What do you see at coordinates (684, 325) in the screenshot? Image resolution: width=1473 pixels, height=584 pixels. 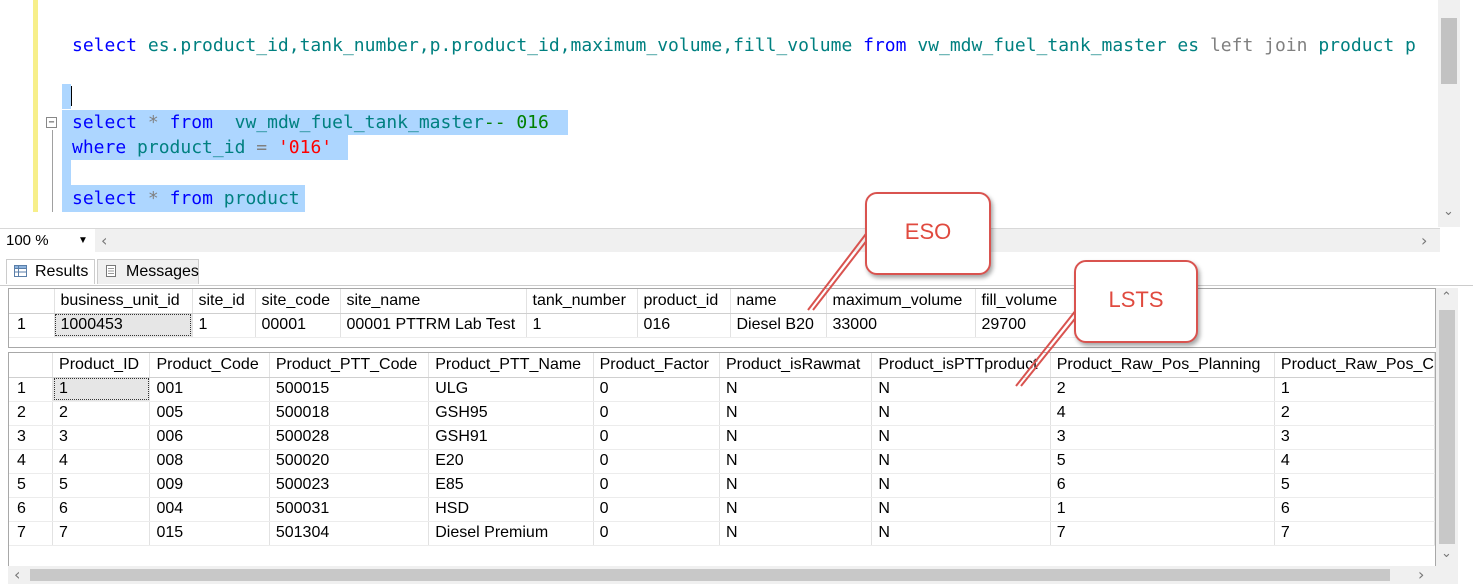 I see `table-cell: 016` at bounding box center [684, 325].